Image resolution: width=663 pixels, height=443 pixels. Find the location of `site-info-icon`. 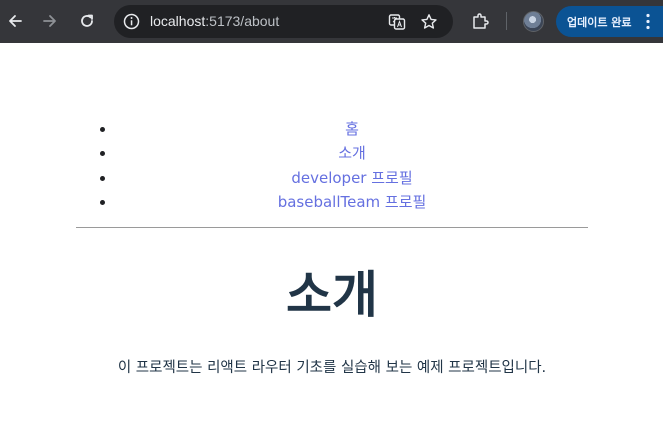

site-info-icon is located at coordinates (131, 21).